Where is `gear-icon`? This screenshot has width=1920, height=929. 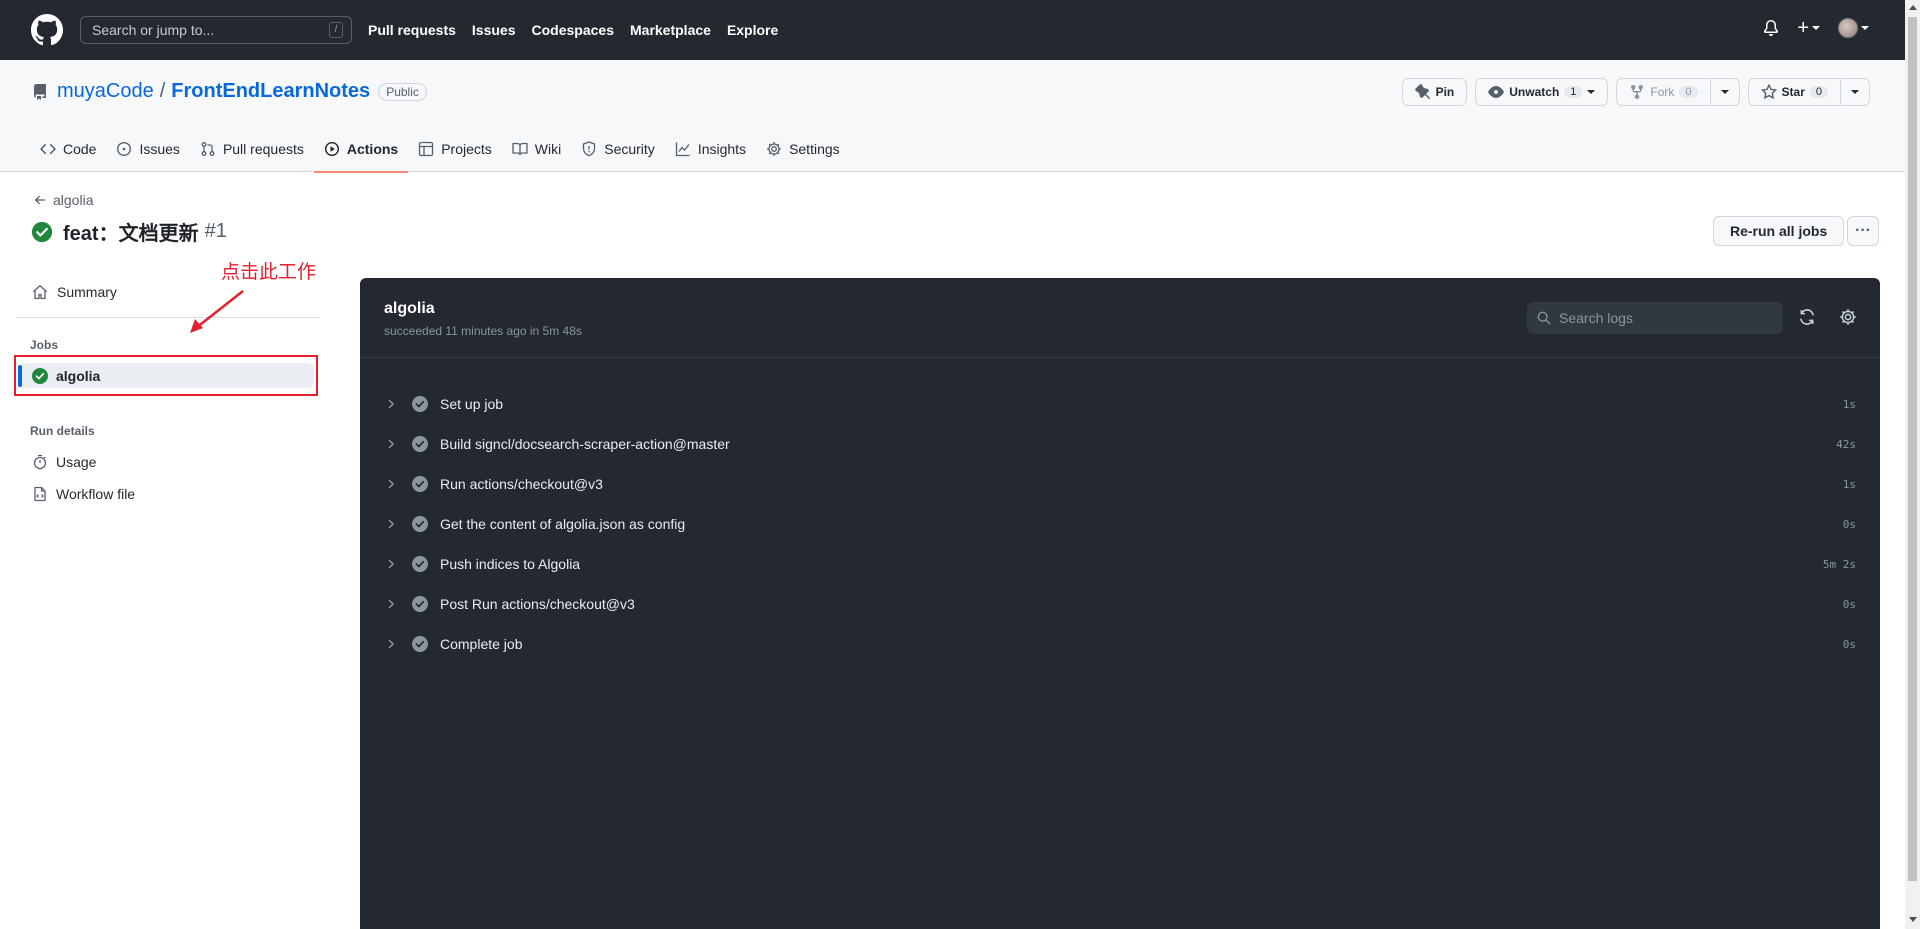 gear-icon is located at coordinates (1848, 317).